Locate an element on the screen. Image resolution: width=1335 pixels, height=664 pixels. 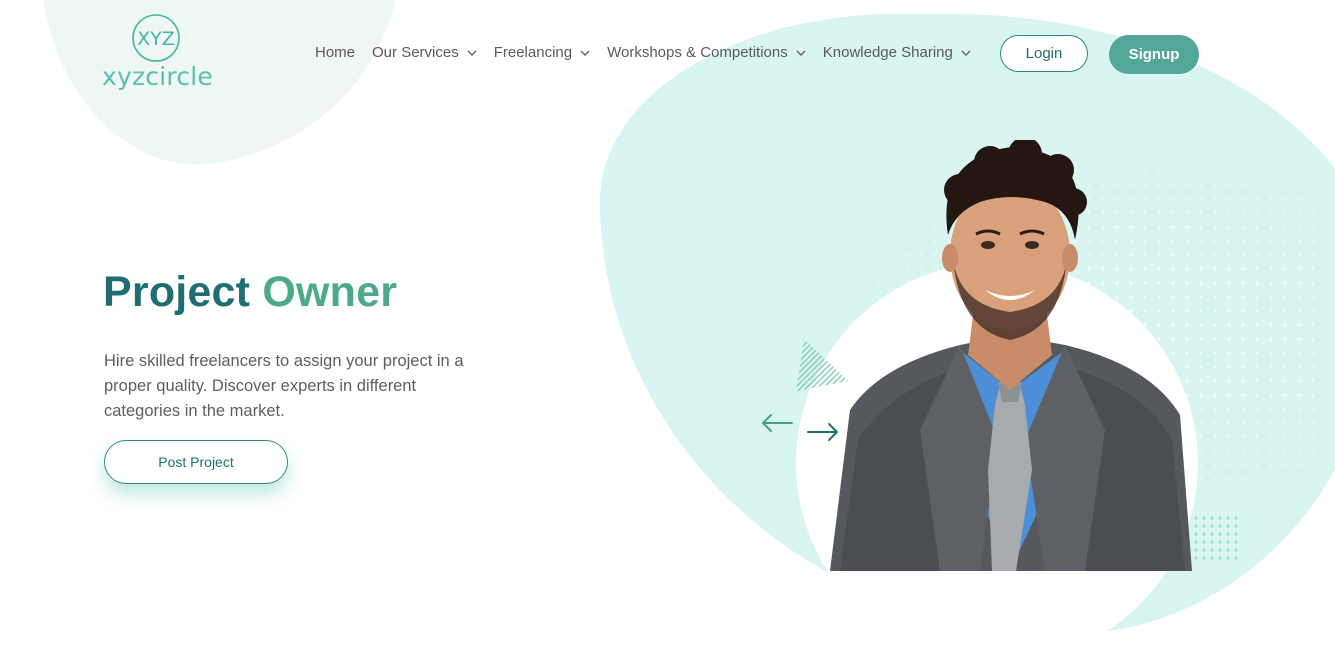
login-button: Login is located at coordinates (1044, 53).